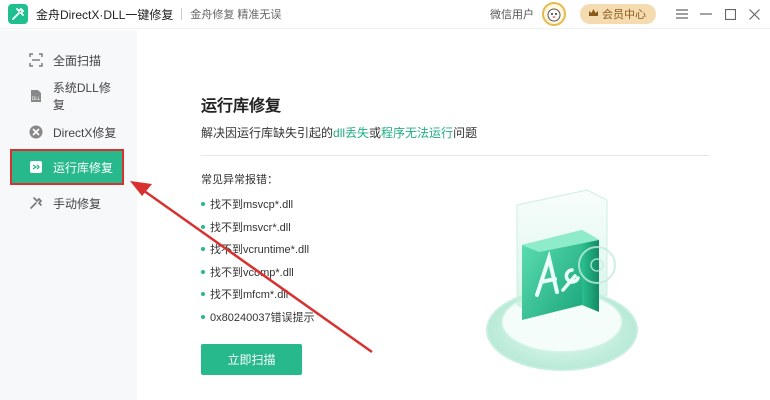 This screenshot has height=400, width=770. What do you see at coordinates (455, 155) in the screenshot?
I see `section-divider` at bounding box center [455, 155].